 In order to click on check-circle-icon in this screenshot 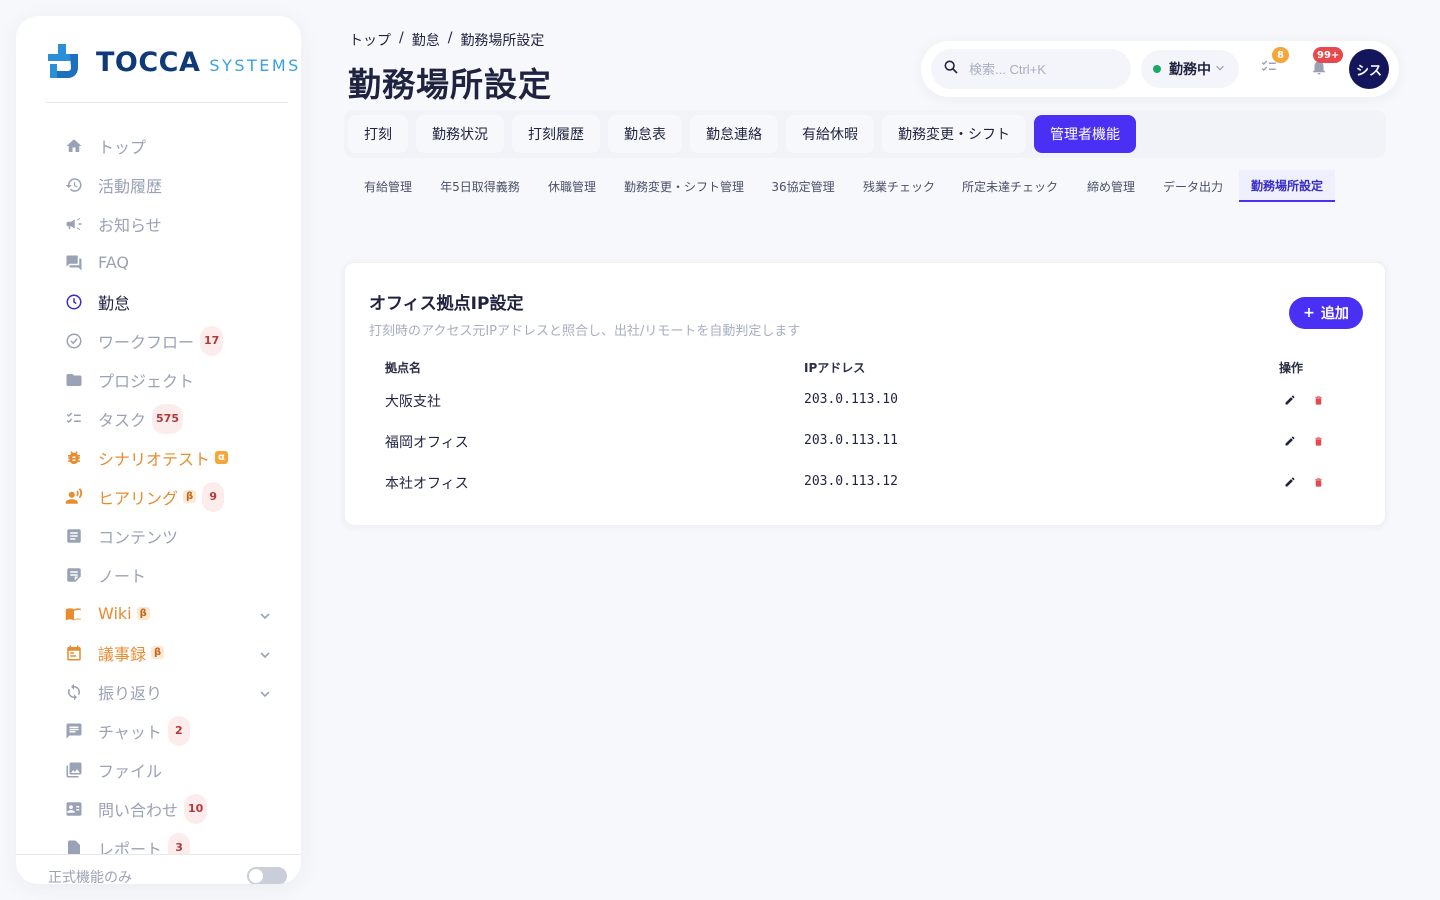, I will do `click(74, 341)`.